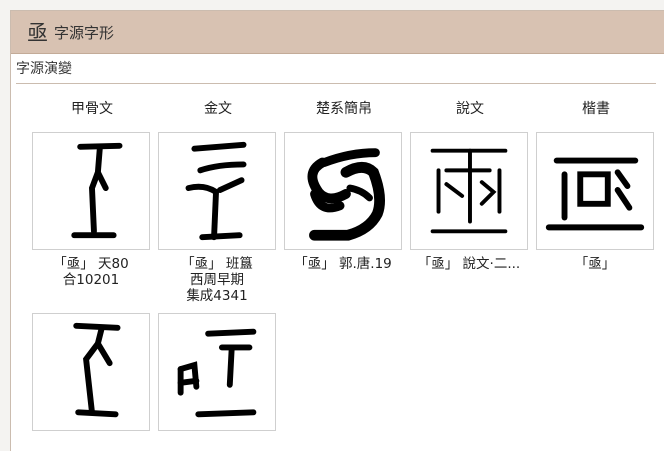 Image resolution: width=664 pixels, height=451 pixels. What do you see at coordinates (91, 264) in the screenshot?
I see `caption-line: 「亟」 天80` at bounding box center [91, 264].